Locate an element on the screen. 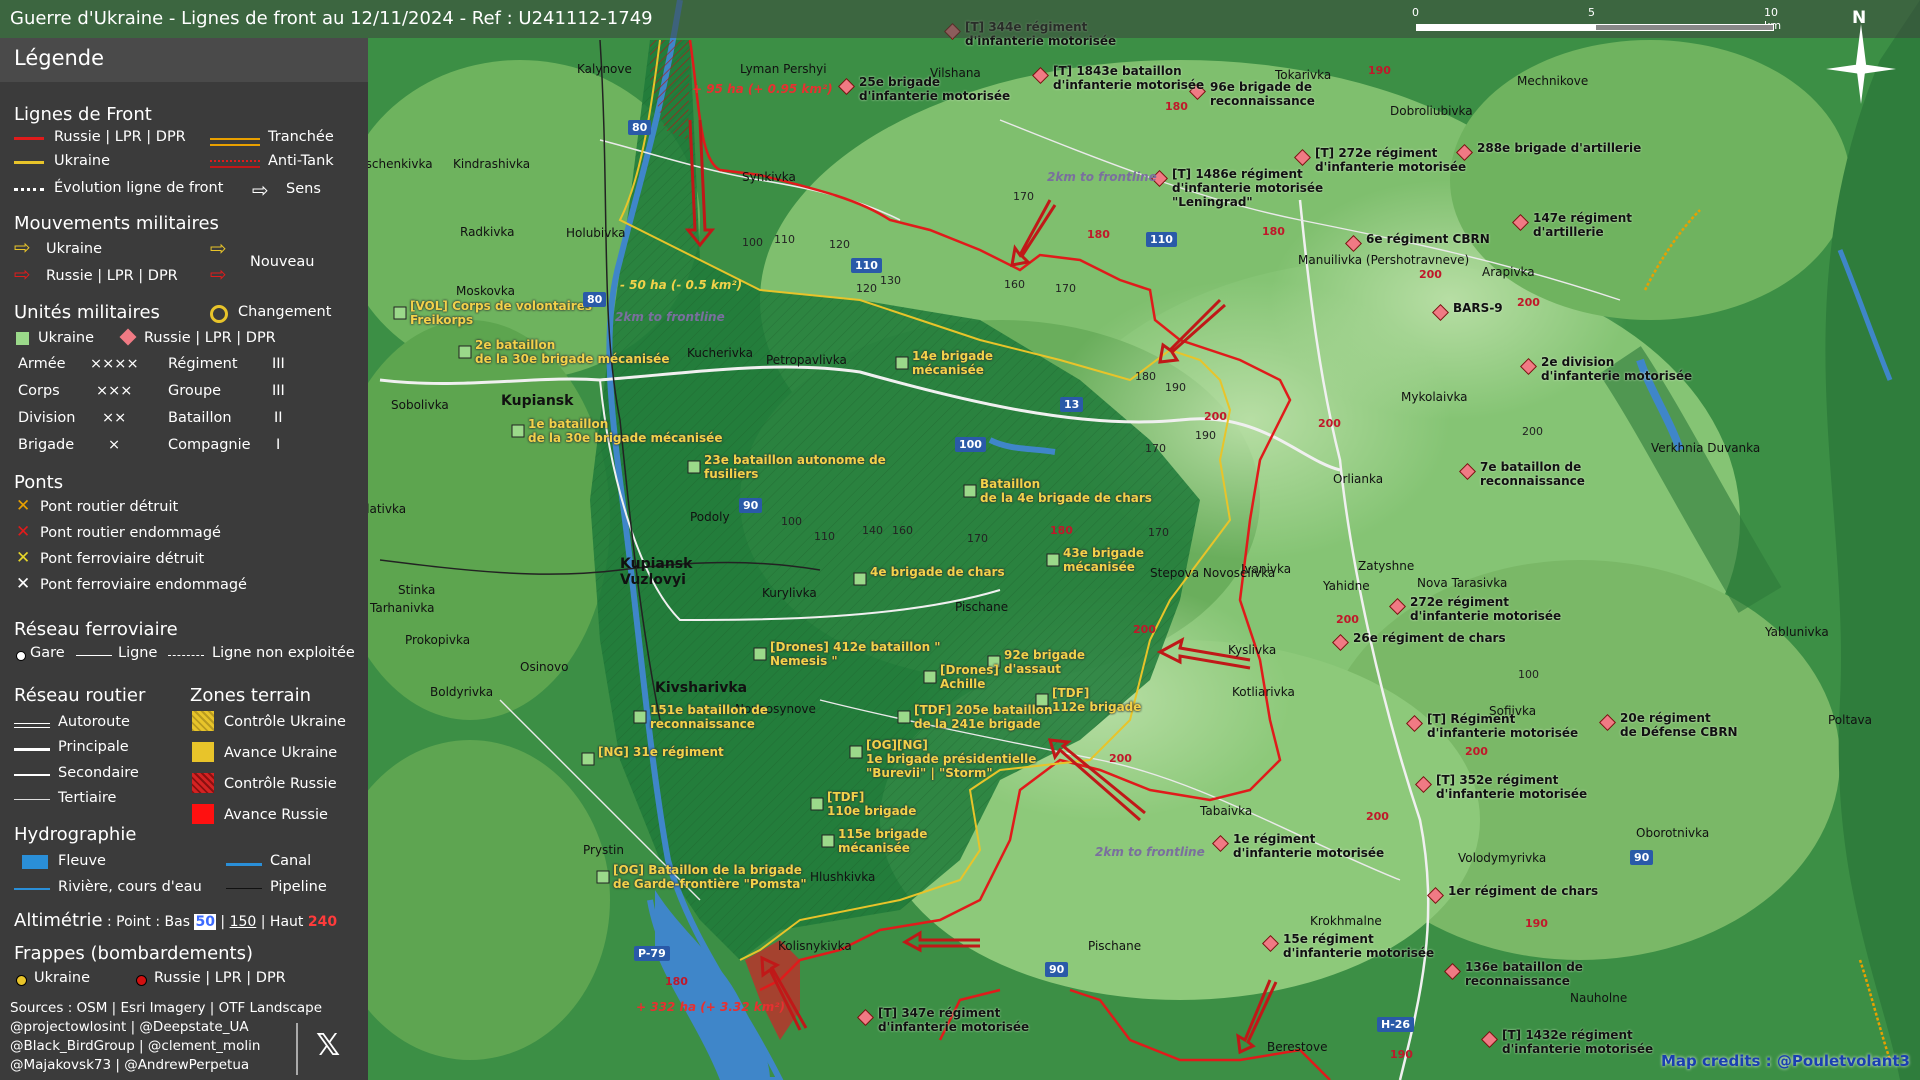 Image resolution: width=1920 pixels, height=1080 pixels. echelon-battalion-symbol: II is located at coordinates (278, 418).